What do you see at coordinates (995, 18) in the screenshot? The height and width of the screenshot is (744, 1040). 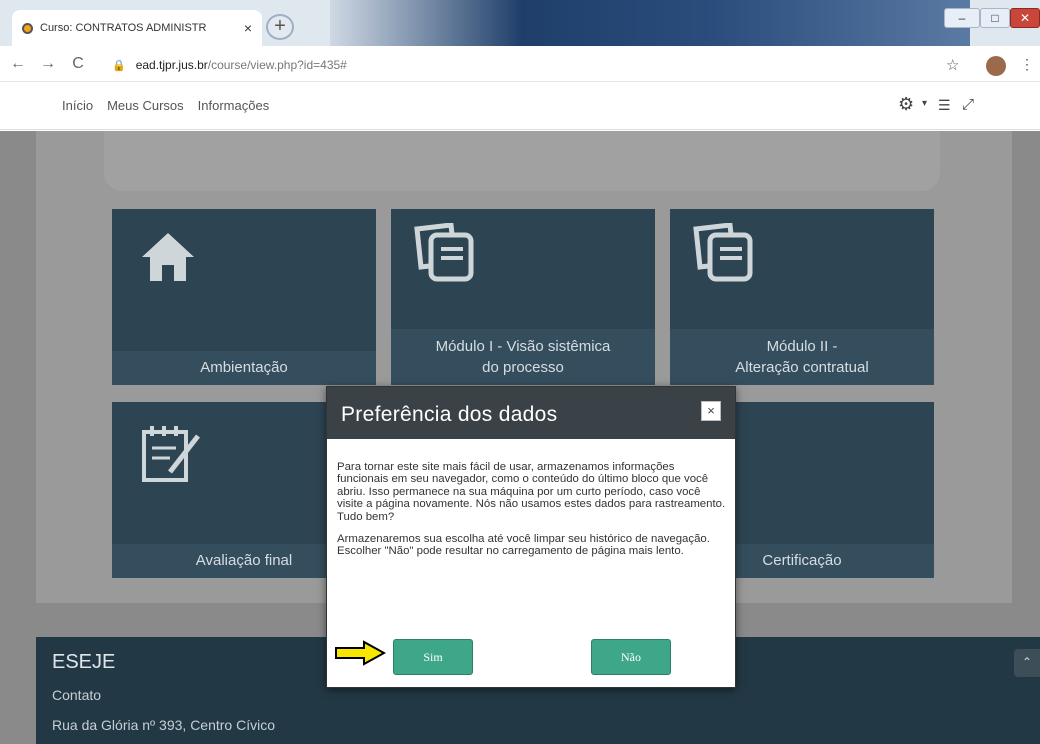 I see `window-maximize-button: □` at bounding box center [995, 18].